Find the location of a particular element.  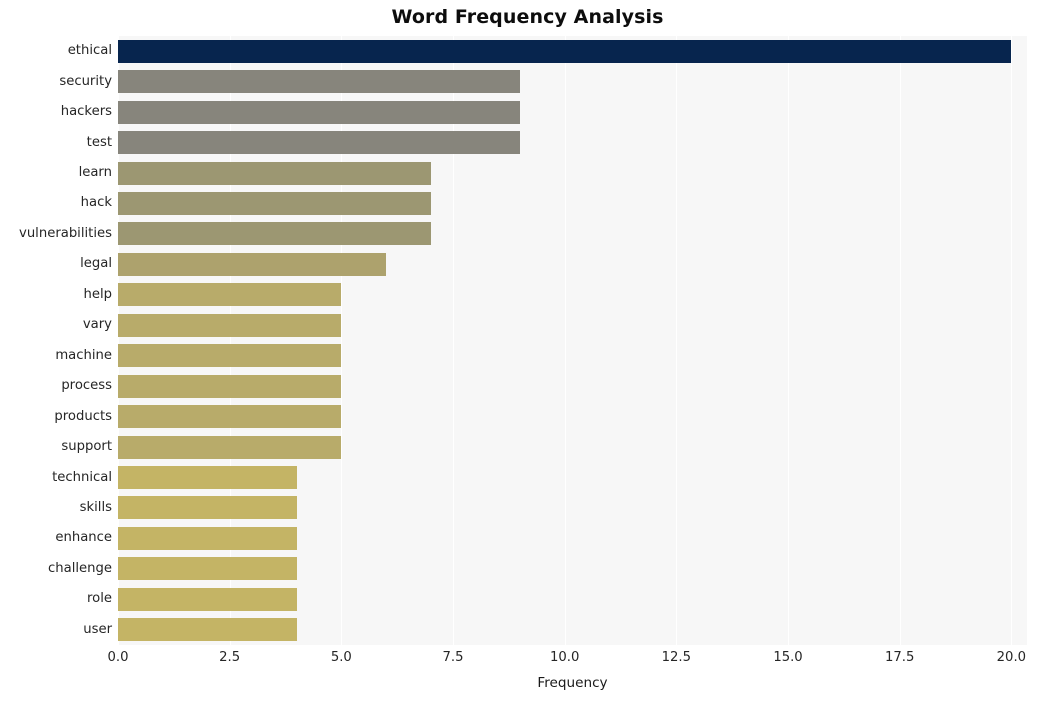

x-tick-label: 10.0 is located at coordinates (564, 657).